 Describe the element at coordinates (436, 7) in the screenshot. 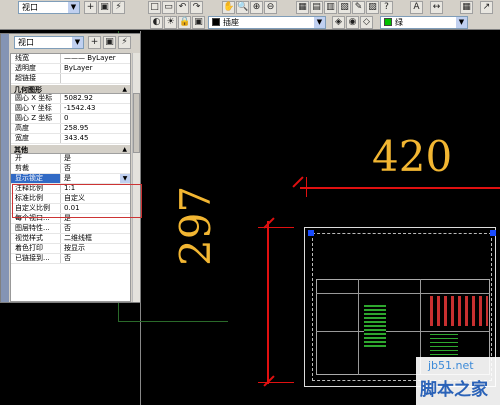

I see `dim-style-icon: ↔` at that location.